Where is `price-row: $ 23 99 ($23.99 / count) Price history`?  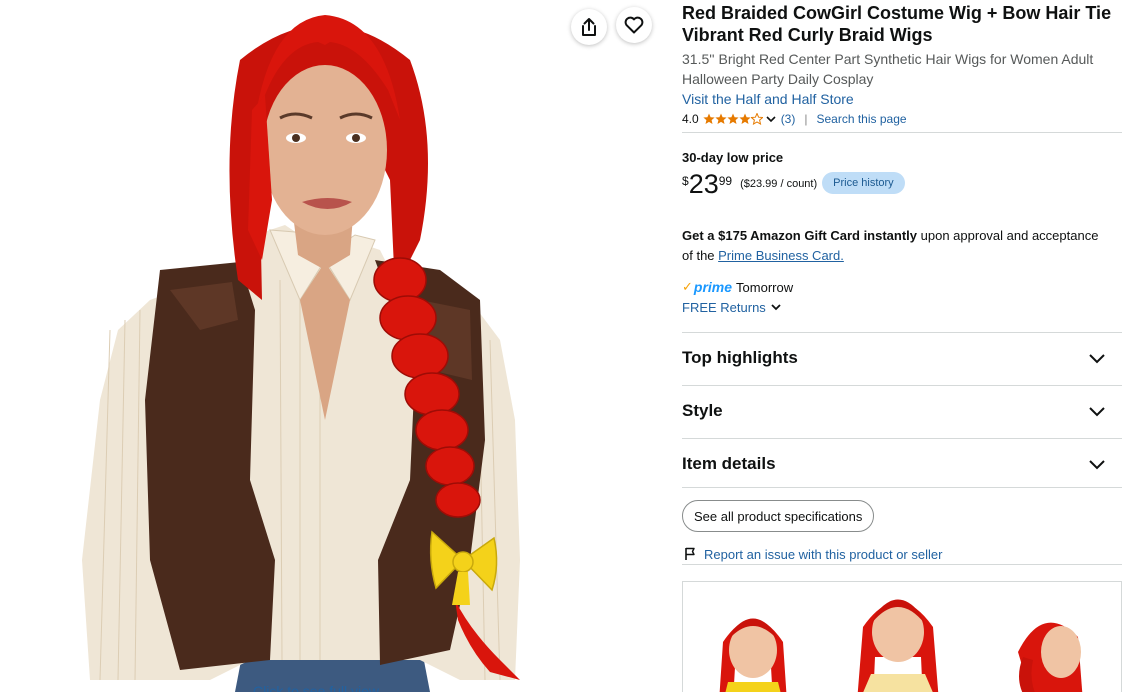 price-row: $ 23 99 ($23.99 / count) Price history is located at coordinates (793, 184).